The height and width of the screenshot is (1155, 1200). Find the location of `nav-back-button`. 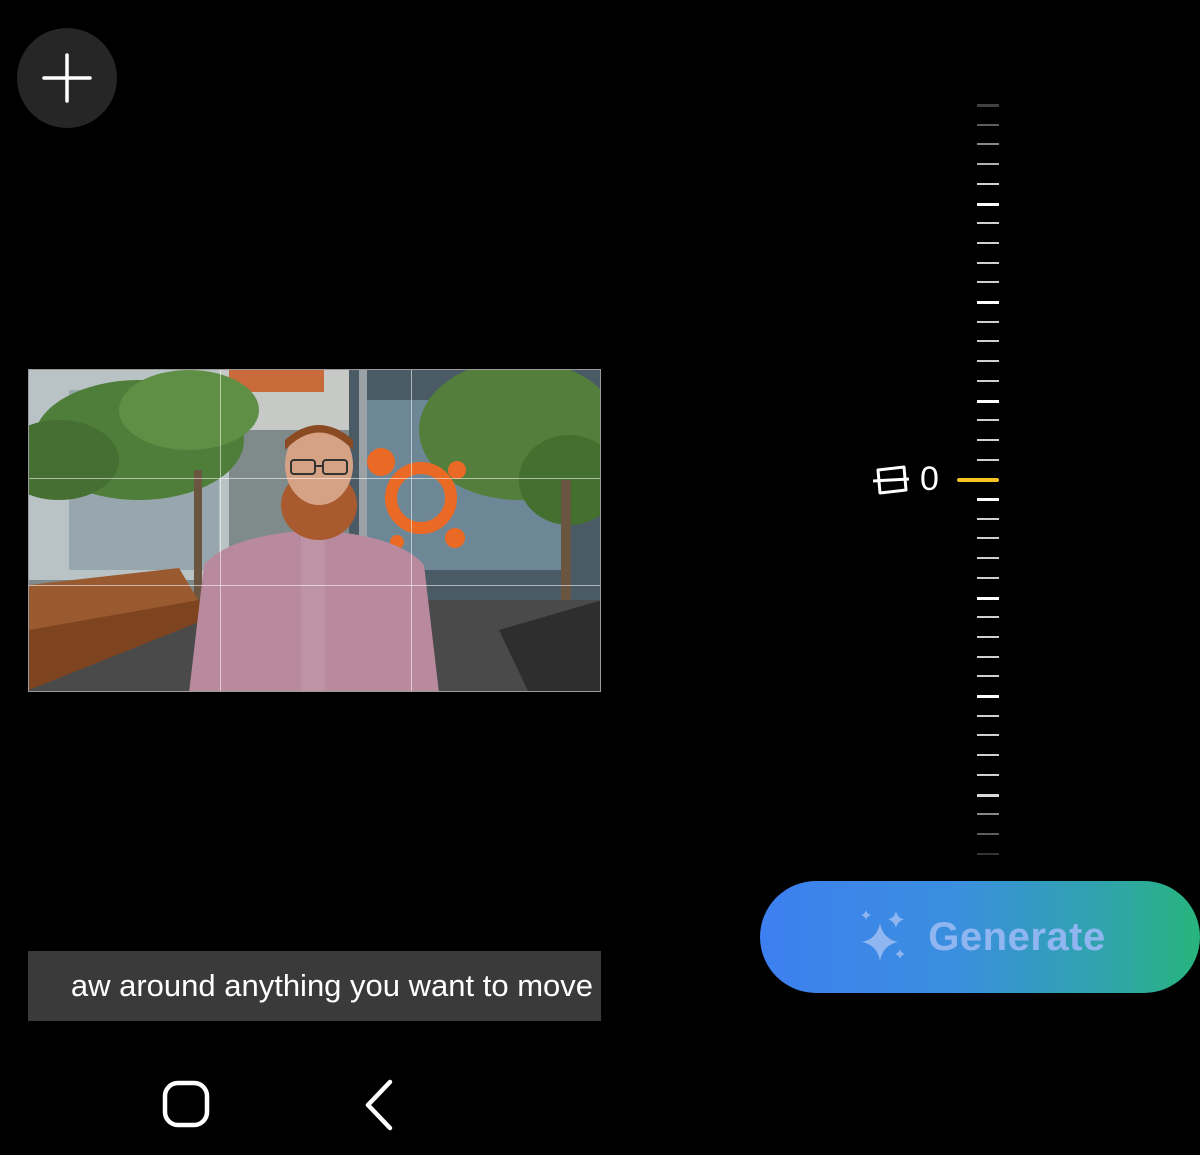

nav-back-button is located at coordinates (380, 1105).